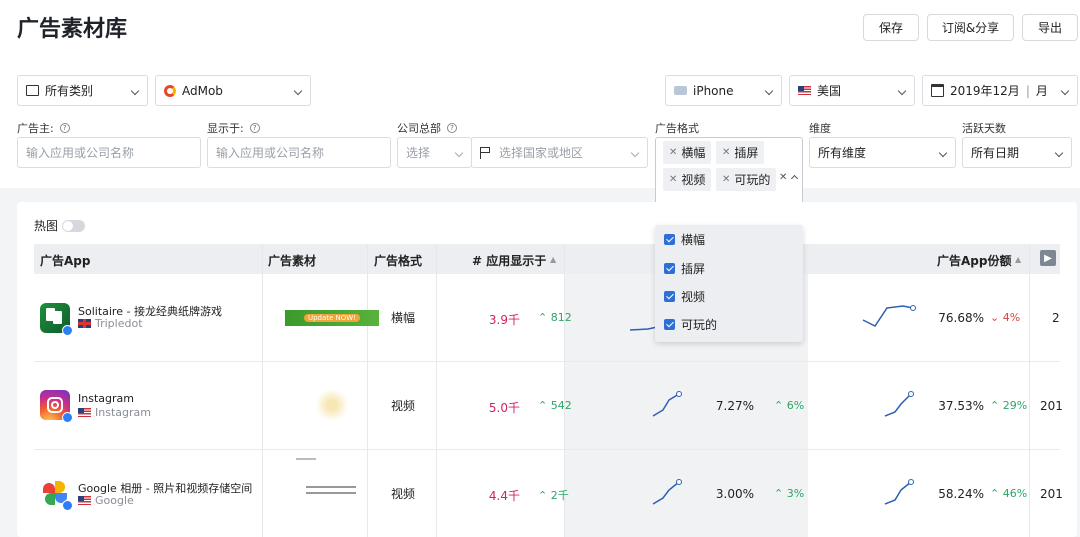 The image size is (1080, 537). Describe the element at coordinates (984, 128) in the screenshot. I see `active-days-label: 活跃天数` at that location.